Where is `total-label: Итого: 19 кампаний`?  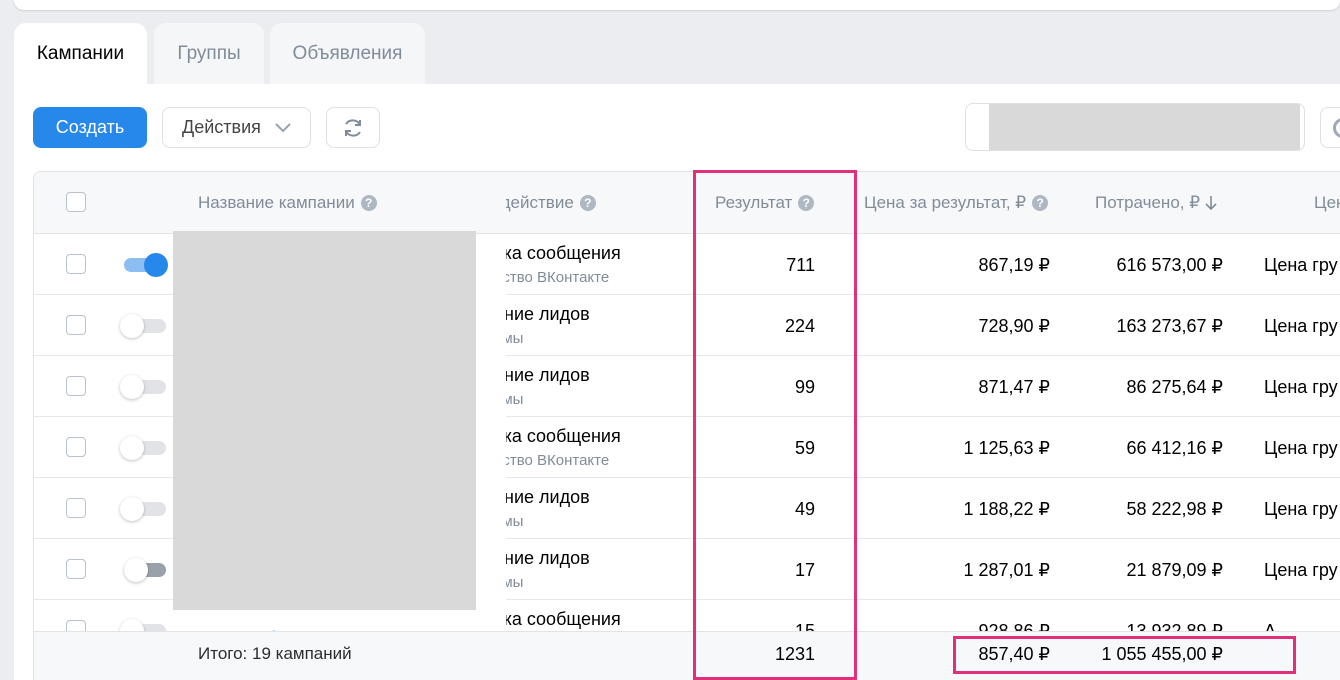 total-label: Итого: 19 кампаний is located at coordinates (275, 653).